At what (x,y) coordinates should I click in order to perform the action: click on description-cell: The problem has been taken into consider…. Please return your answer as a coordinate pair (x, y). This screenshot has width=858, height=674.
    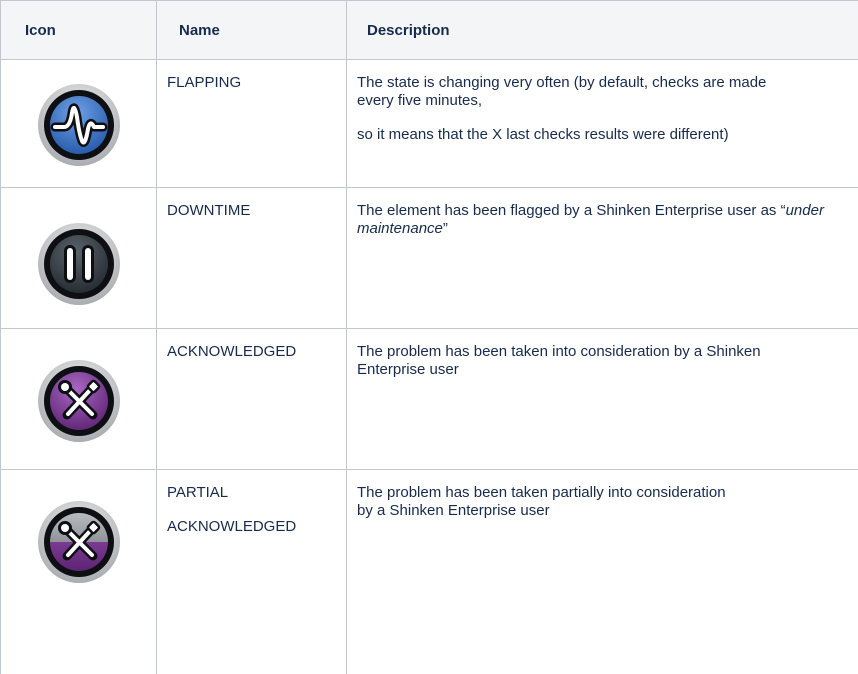
    Looking at the image, I should click on (602, 399).